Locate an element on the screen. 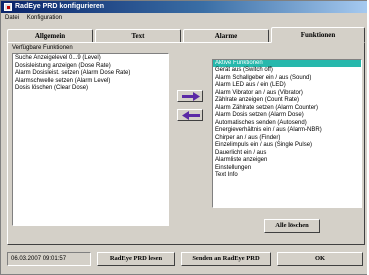 The width and height of the screenshot is (369, 275). app-icon is located at coordinates (8, 7).